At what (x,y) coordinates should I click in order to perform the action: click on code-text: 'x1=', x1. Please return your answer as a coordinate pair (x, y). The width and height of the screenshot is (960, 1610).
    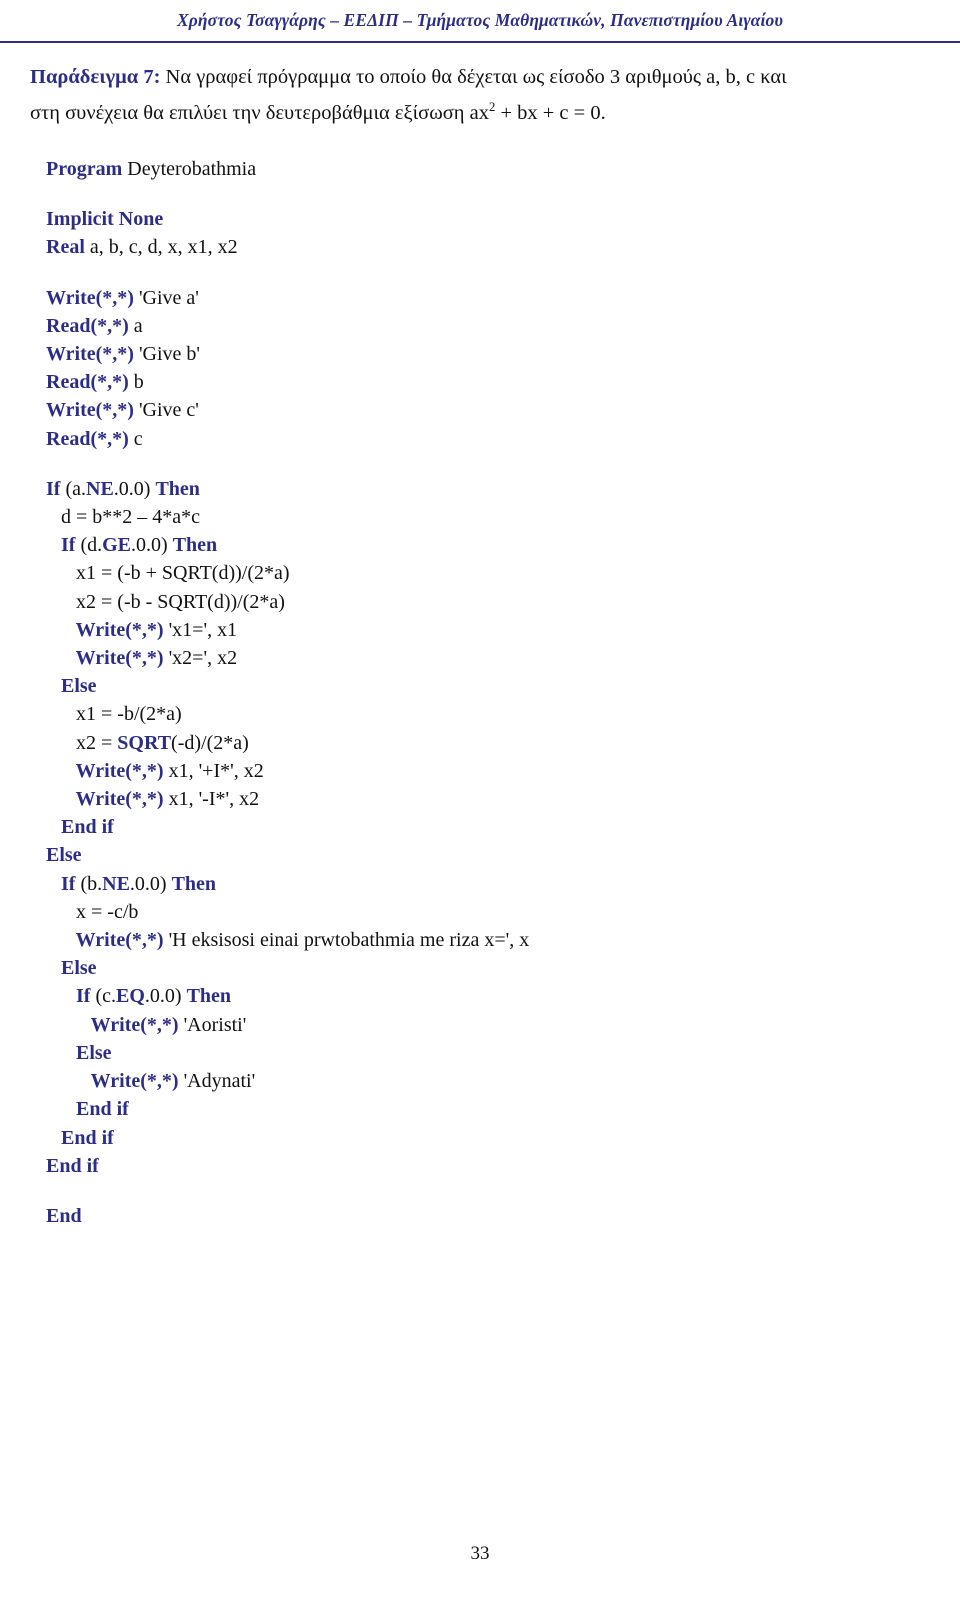
    Looking at the image, I should click on (203, 629).